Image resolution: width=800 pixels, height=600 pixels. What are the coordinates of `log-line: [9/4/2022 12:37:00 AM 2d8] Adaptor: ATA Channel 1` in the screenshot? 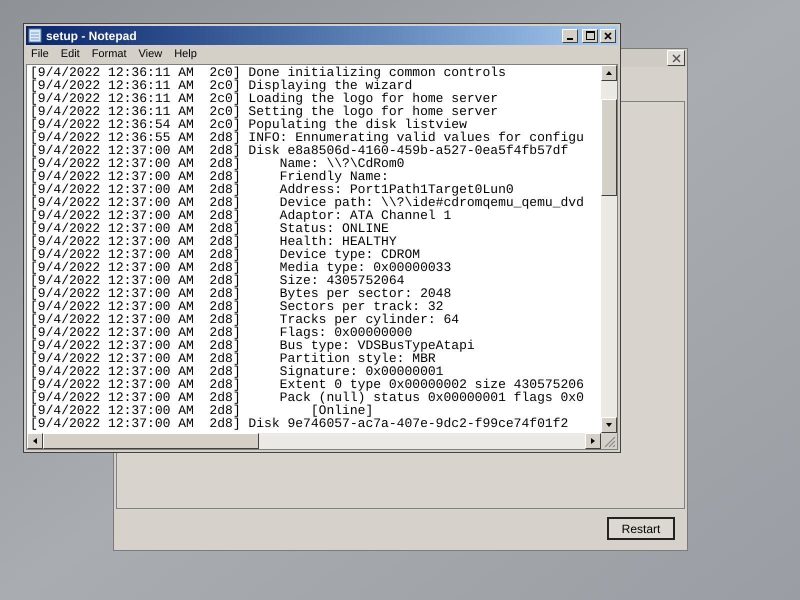 It's located at (241, 215).